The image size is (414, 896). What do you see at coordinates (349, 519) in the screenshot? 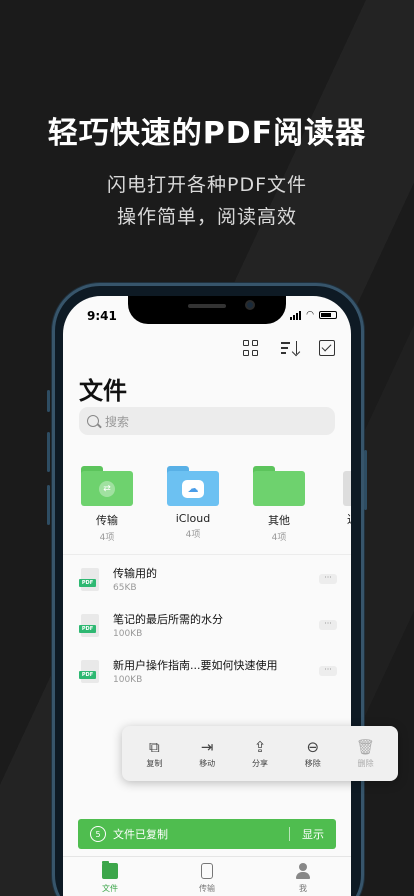
I see `folder-partial-label: 近` at bounding box center [349, 519].